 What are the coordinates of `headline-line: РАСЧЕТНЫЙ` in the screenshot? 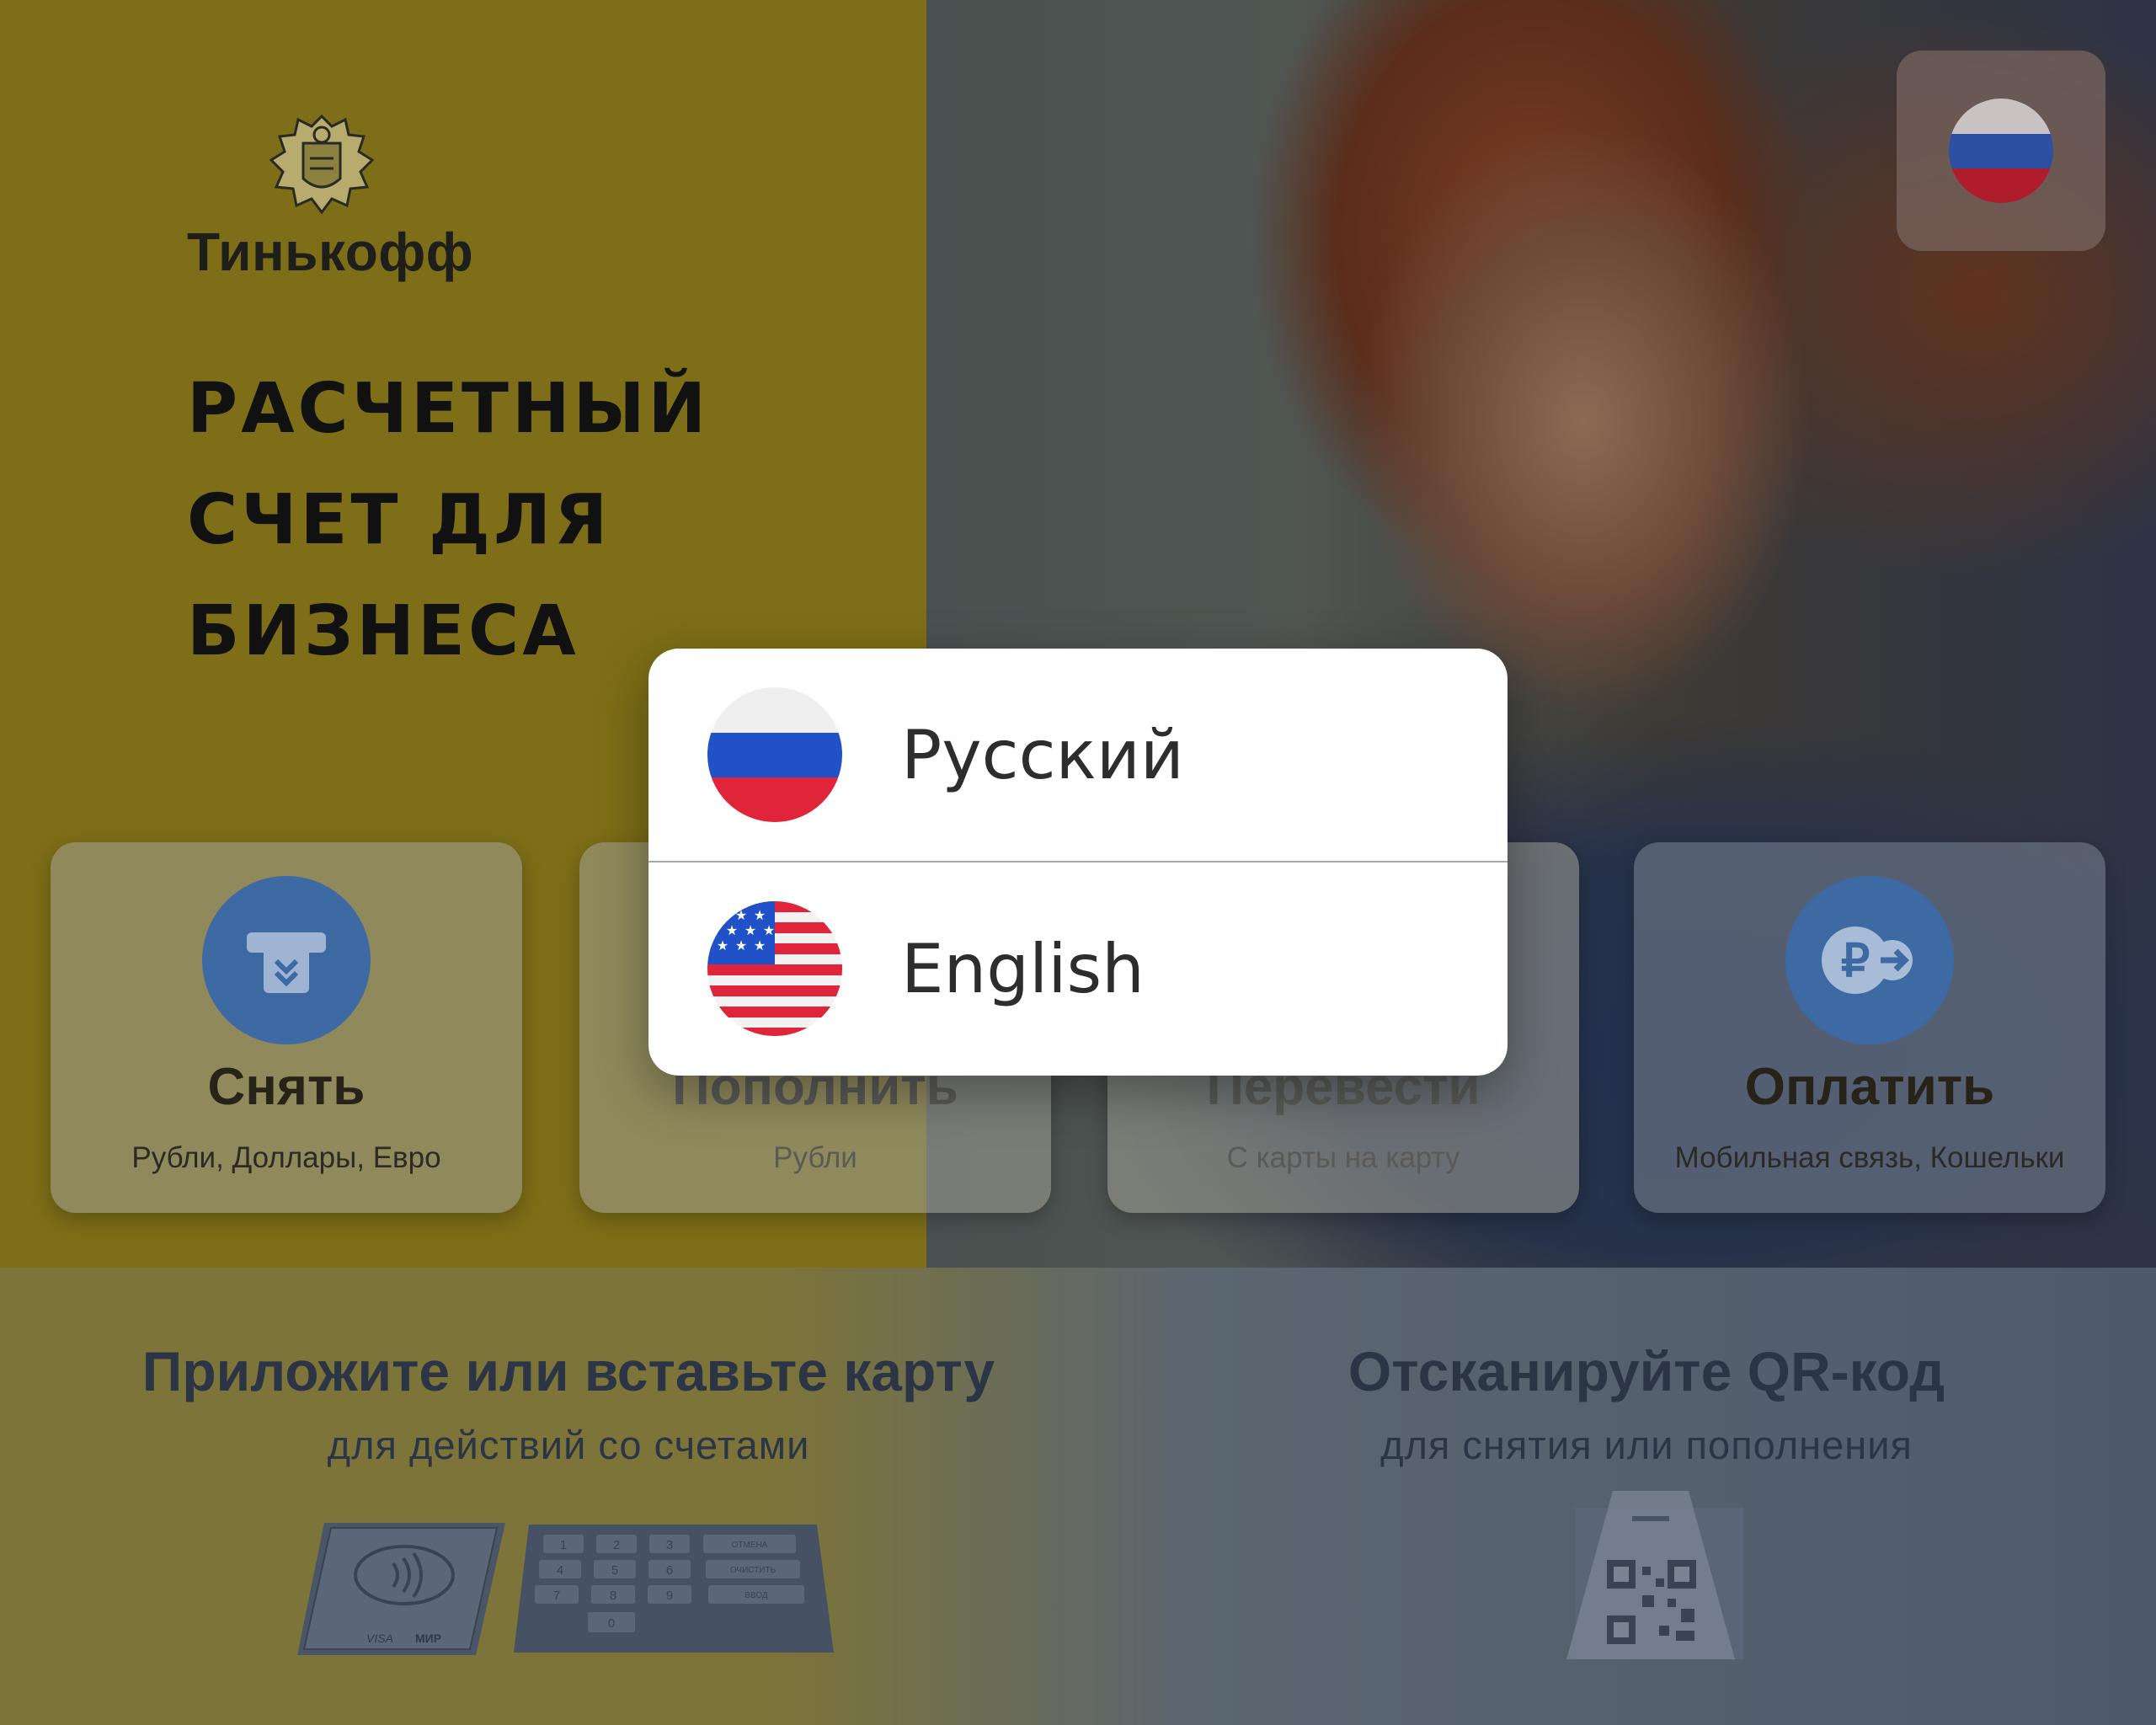 It's located at (449, 409).